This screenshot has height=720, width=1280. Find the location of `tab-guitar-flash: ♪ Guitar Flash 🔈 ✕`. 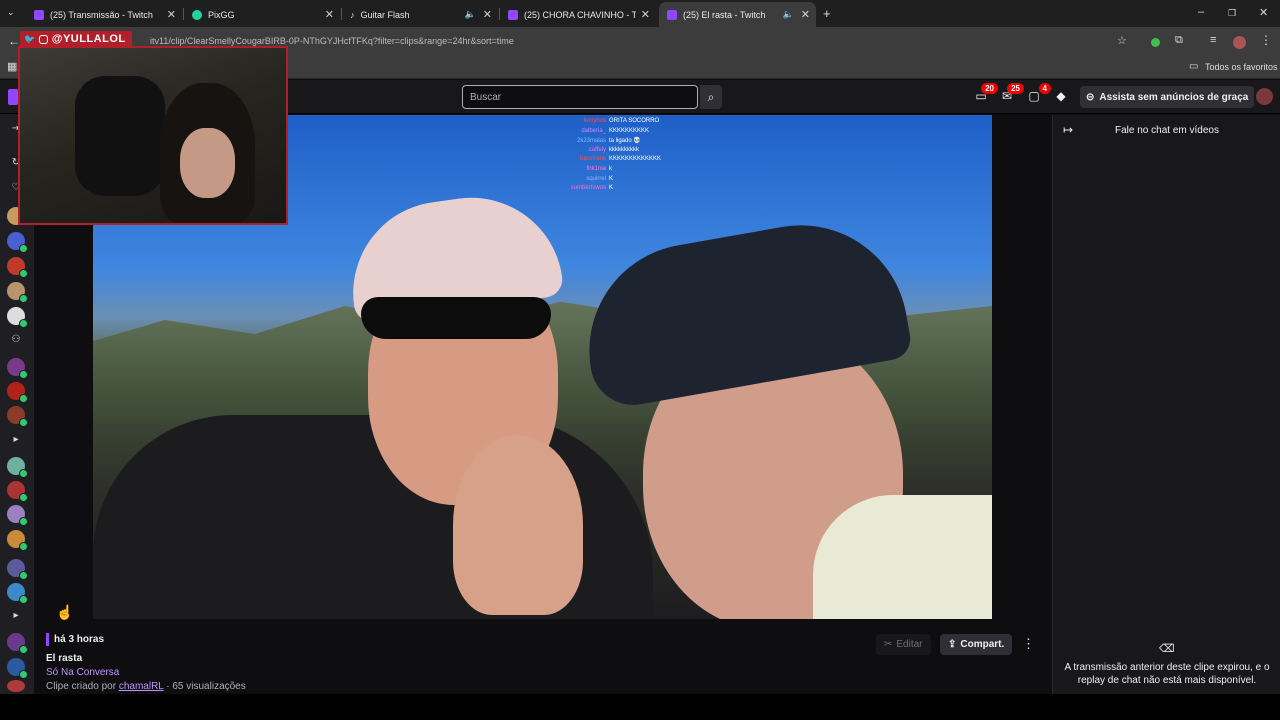

tab-guitar-flash: ♪ Guitar Flash 🔈 ✕ is located at coordinates (420, 14).